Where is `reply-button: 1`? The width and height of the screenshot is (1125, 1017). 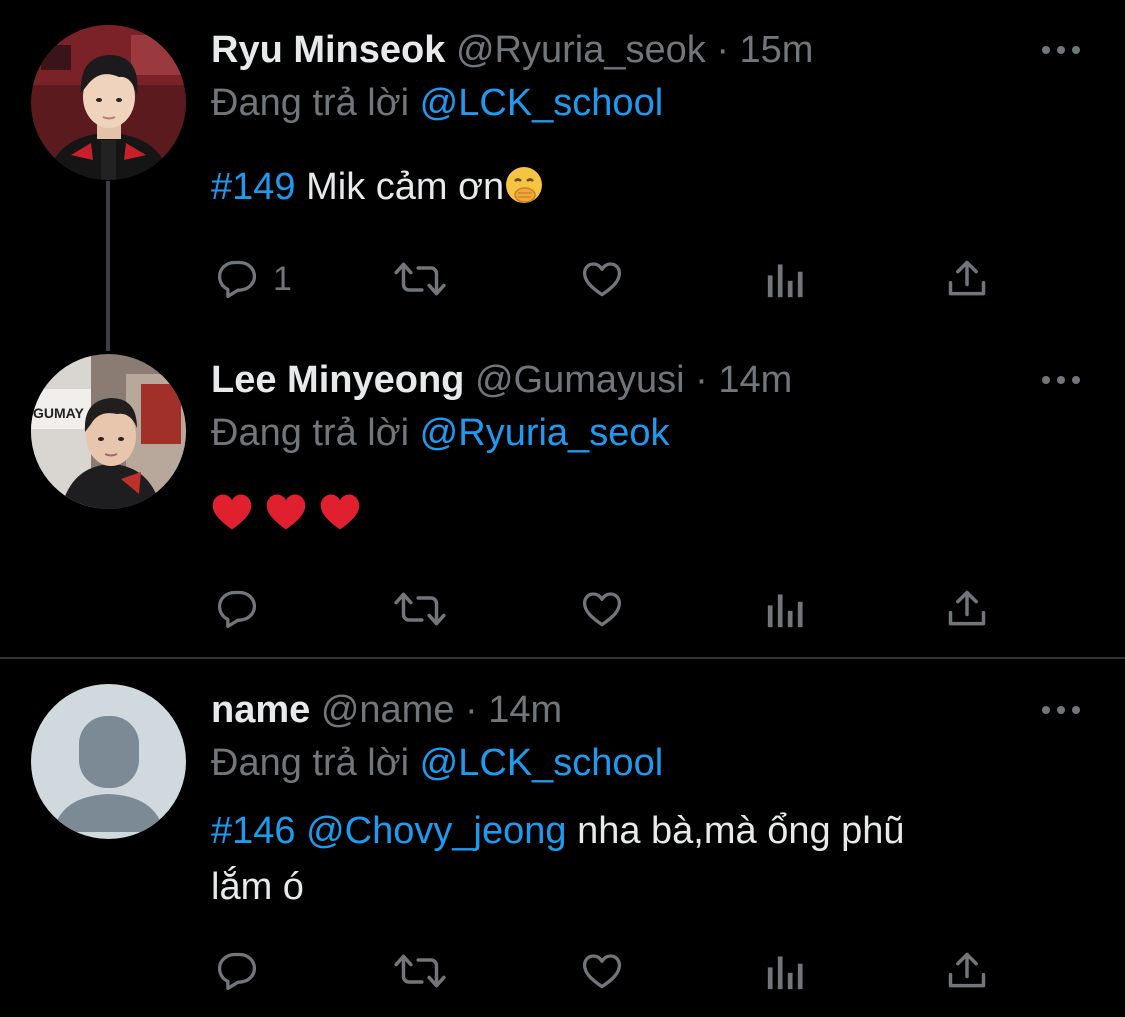 reply-button: 1 is located at coordinates (253, 279).